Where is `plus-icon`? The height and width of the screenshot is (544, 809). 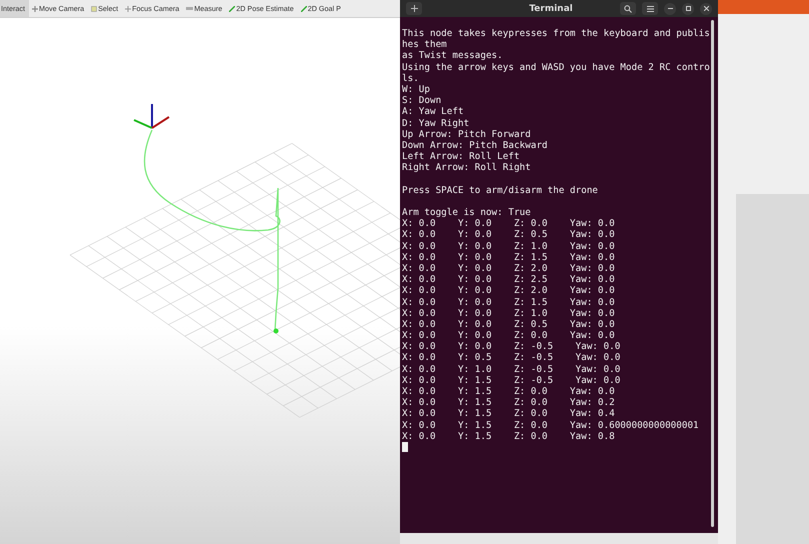
plus-icon is located at coordinates (414, 8).